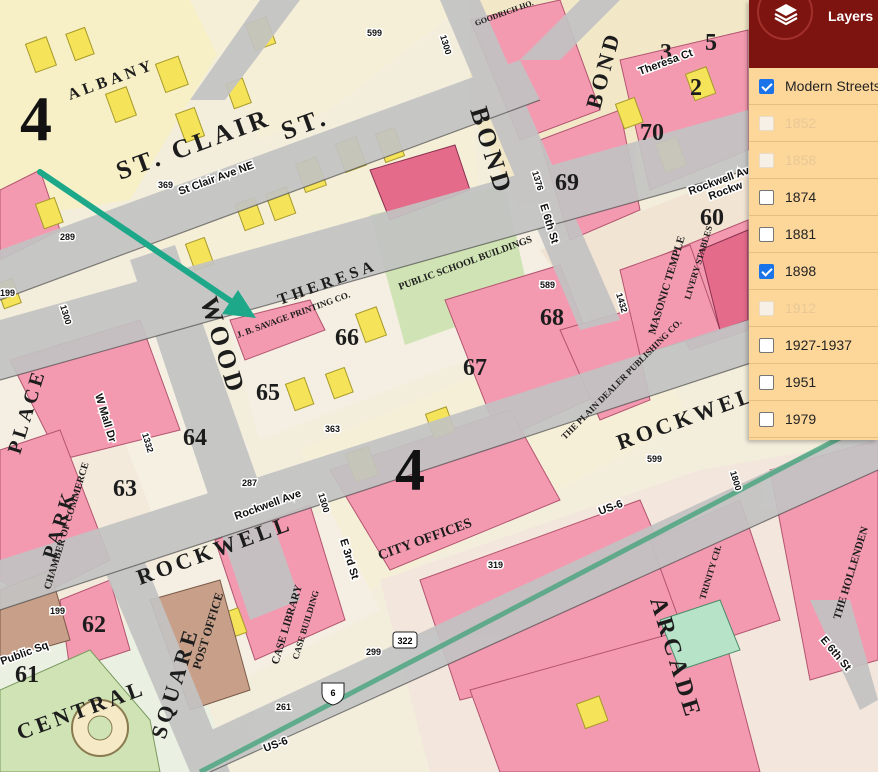 The image size is (878, 772). Describe the element at coordinates (851, 16) in the screenshot. I see `layers-panel-title: Layers` at that location.